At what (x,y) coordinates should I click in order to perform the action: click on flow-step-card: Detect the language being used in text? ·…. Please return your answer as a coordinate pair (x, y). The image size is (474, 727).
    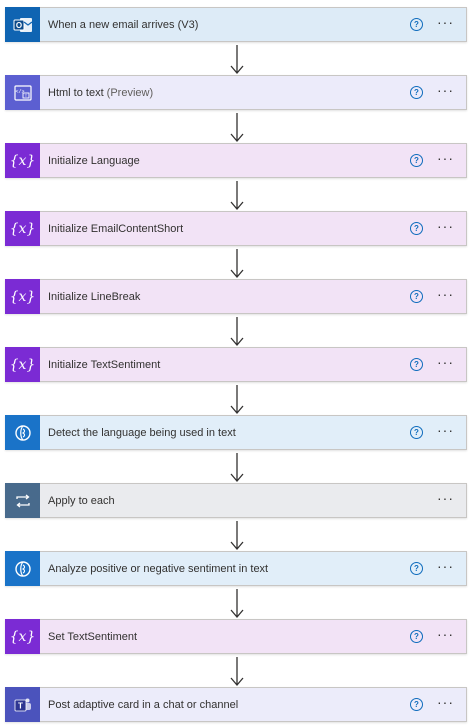
    Looking at the image, I should click on (236, 432).